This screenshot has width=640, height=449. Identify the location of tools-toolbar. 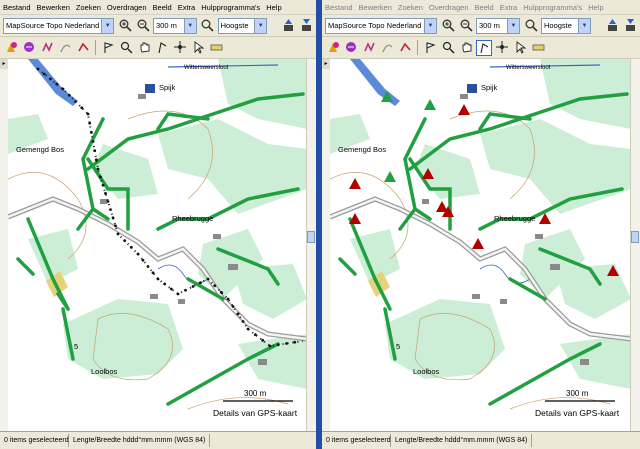
(481, 48).